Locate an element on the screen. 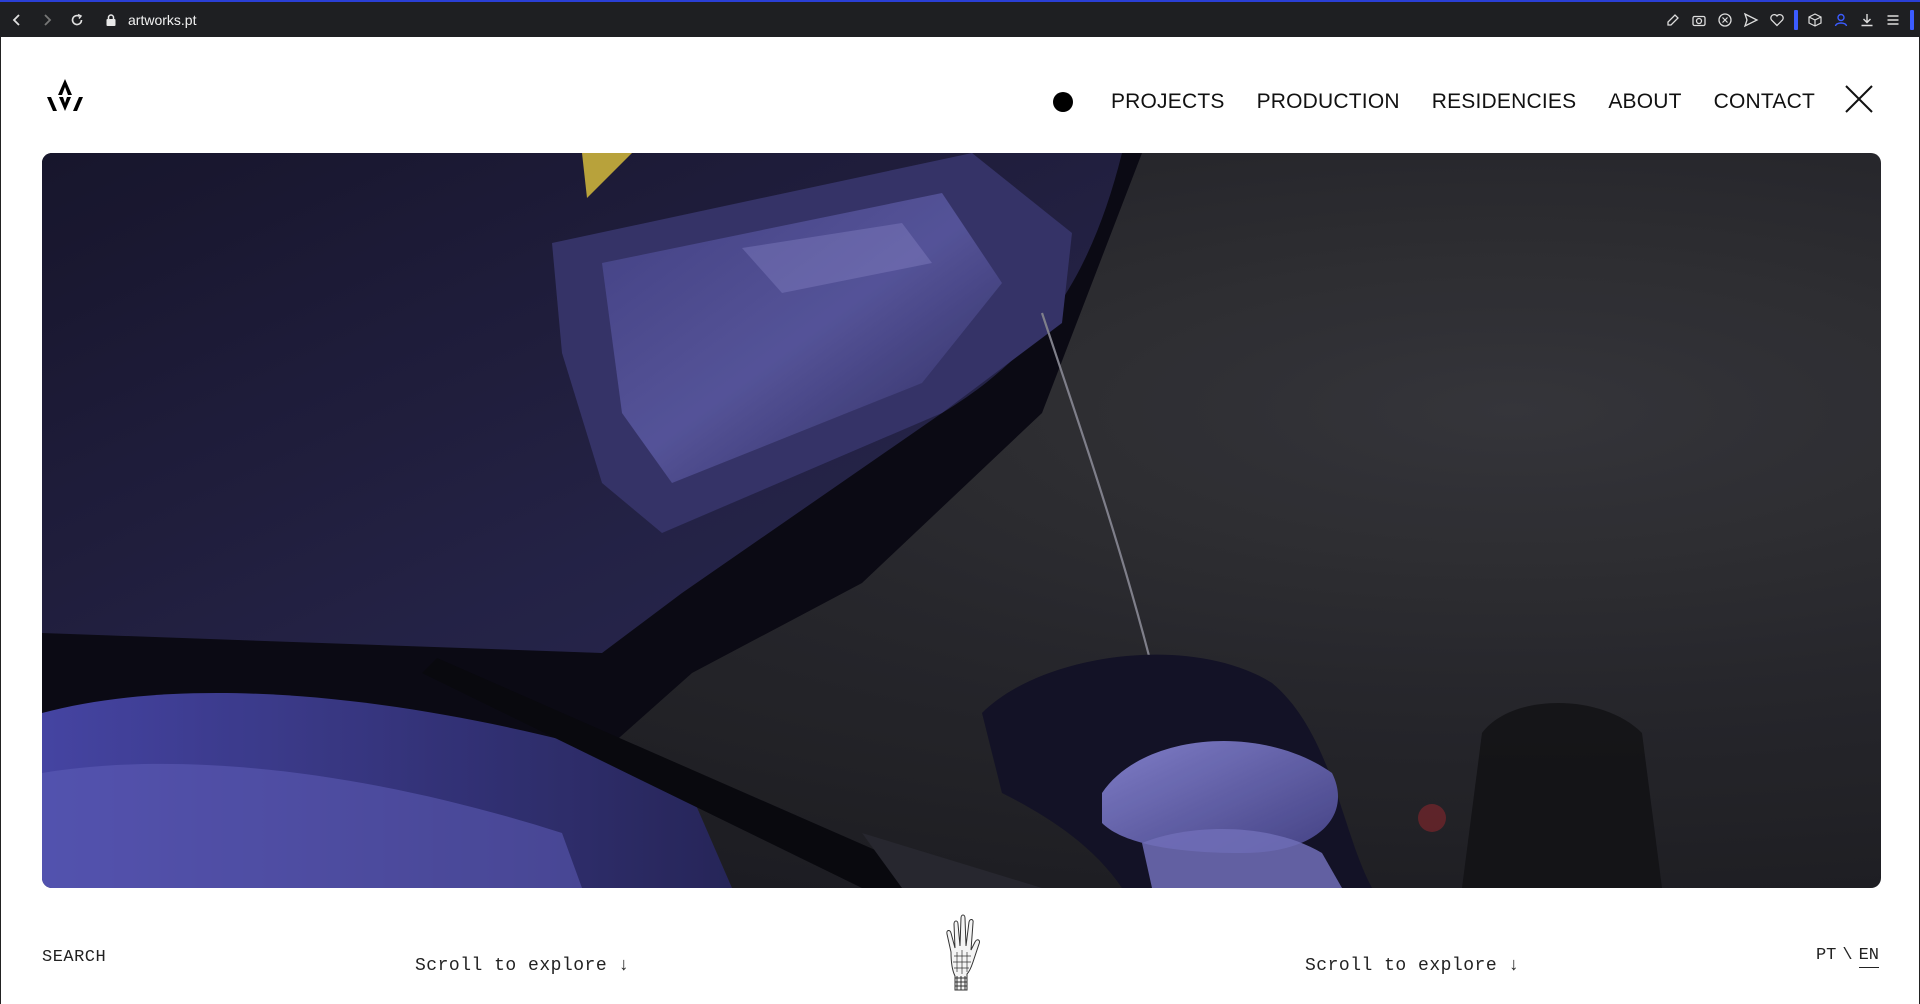 Image resolution: width=1920 pixels, height=1004 pixels. menu-icon is located at coordinates (1893, 20).